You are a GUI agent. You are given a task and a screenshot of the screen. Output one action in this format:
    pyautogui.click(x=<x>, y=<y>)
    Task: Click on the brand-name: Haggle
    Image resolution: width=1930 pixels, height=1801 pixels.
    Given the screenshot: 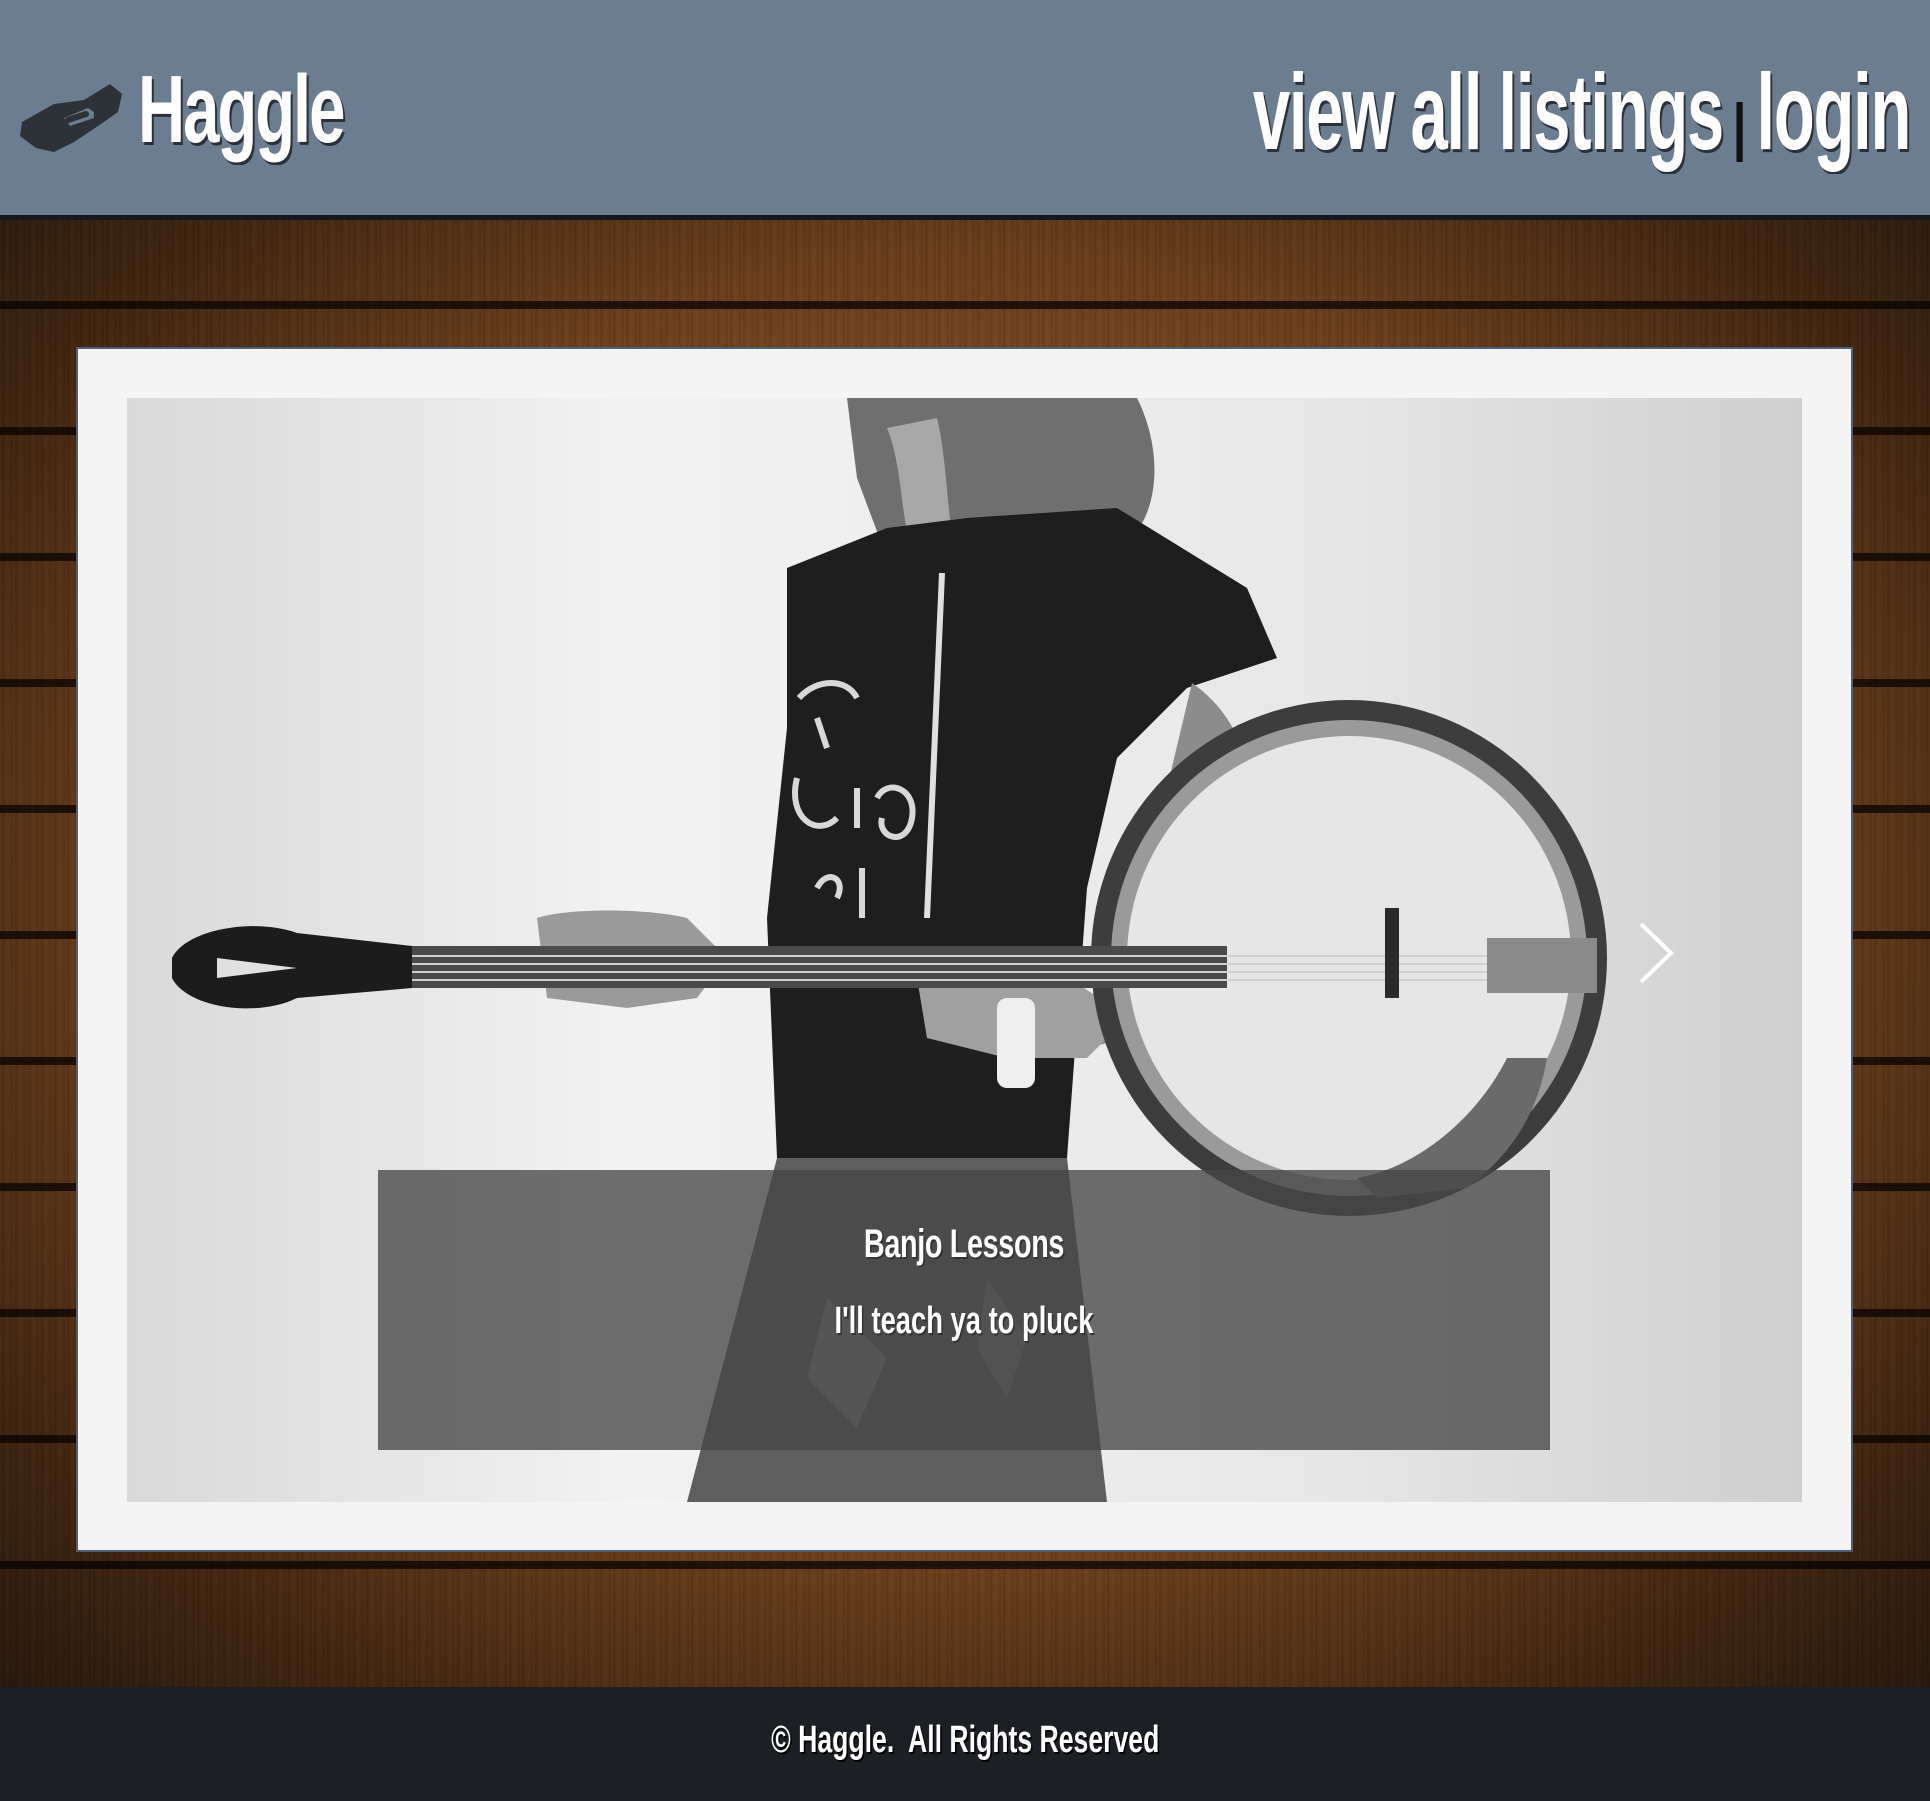 What is the action you would take?
    pyautogui.click(x=241, y=109)
    